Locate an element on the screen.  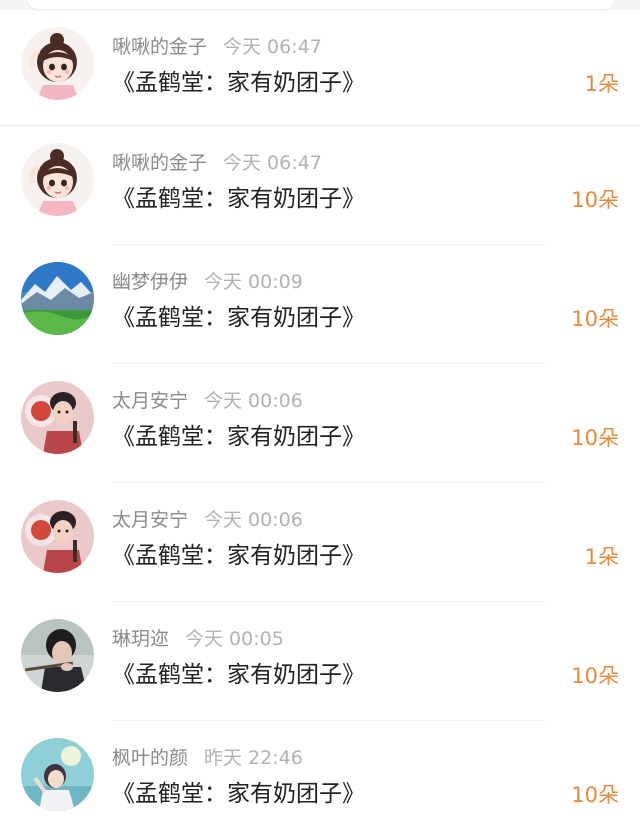
list-item: 啾啾的金子 今天 06:47 《孟鹤堂：家有奶团子》 10朵 is located at coordinates (320, 185).